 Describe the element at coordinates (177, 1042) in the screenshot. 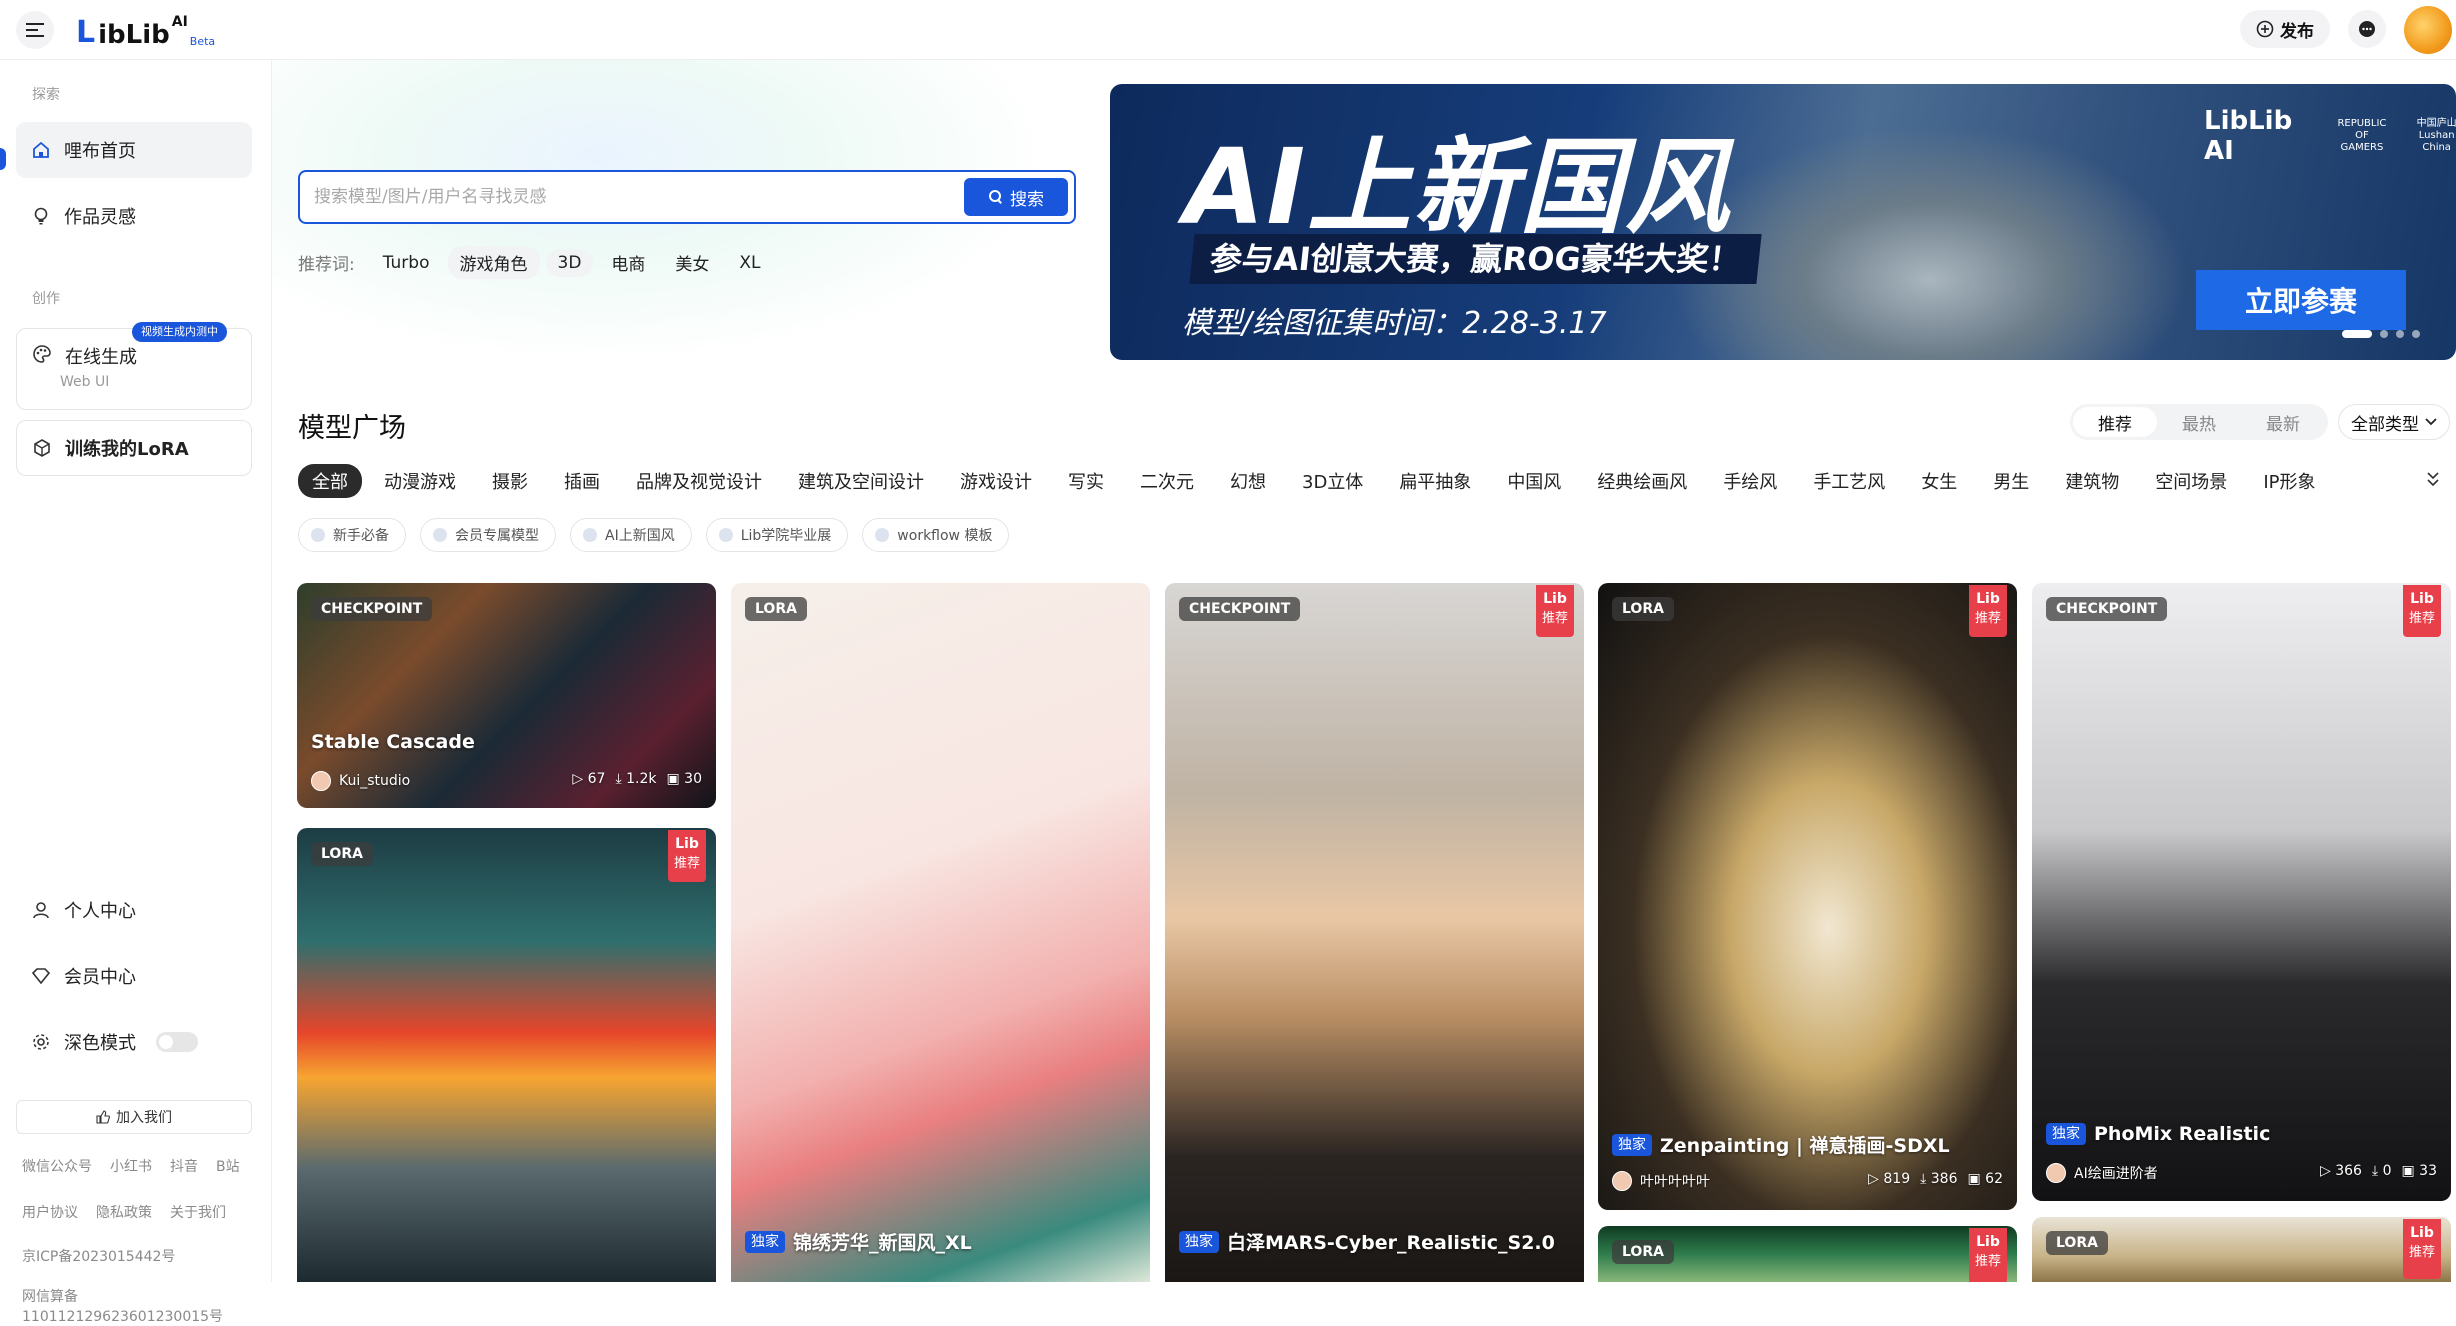

I see `dark-mode-toggle` at that location.